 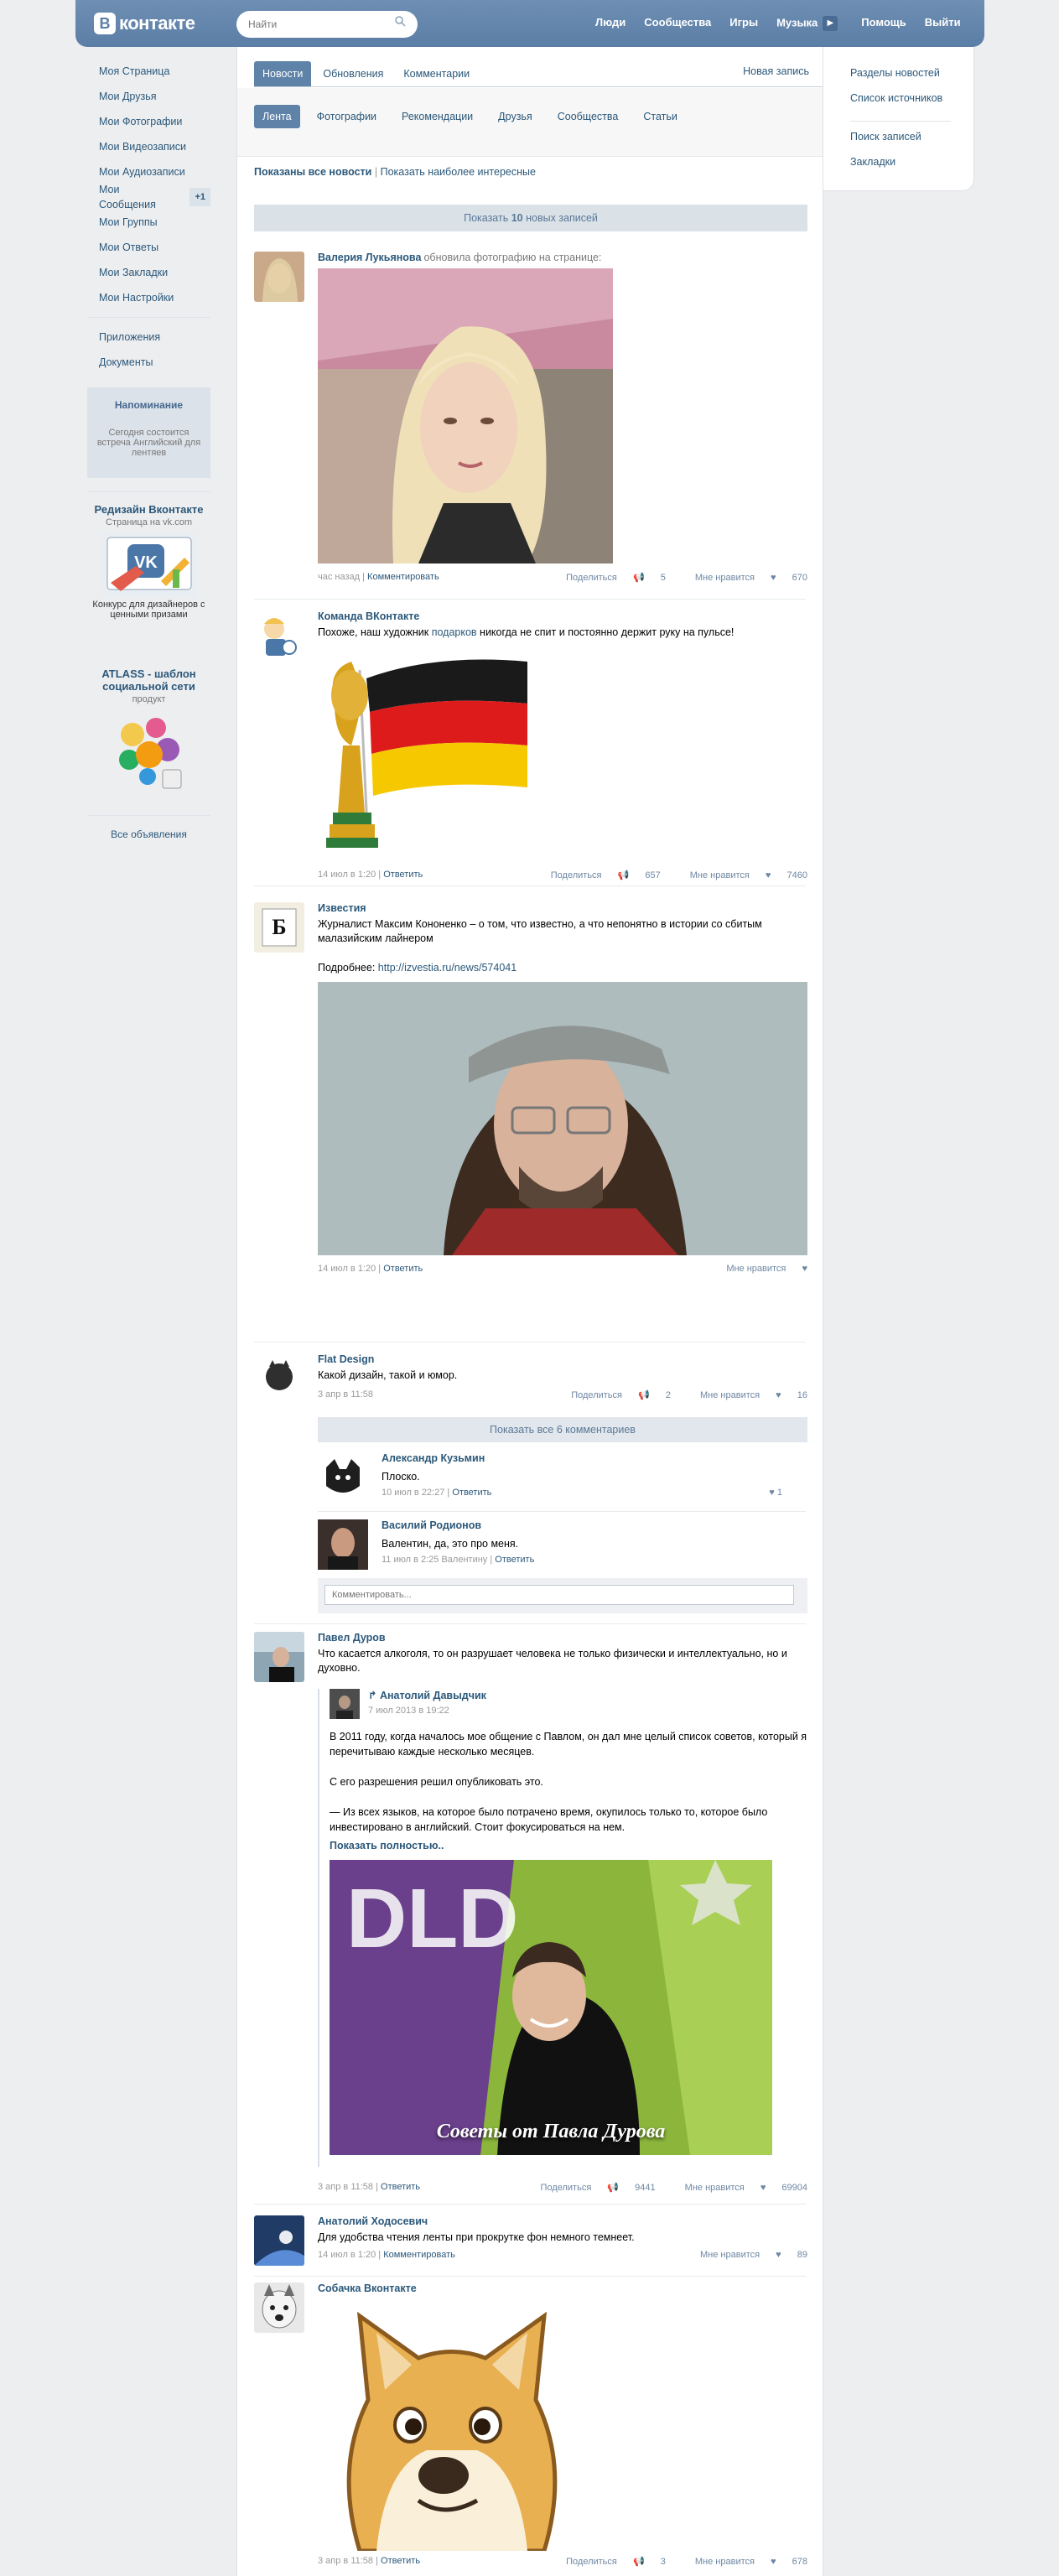 What do you see at coordinates (353, 73) in the screenshot?
I see `tab-updates: Обновления` at bounding box center [353, 73].